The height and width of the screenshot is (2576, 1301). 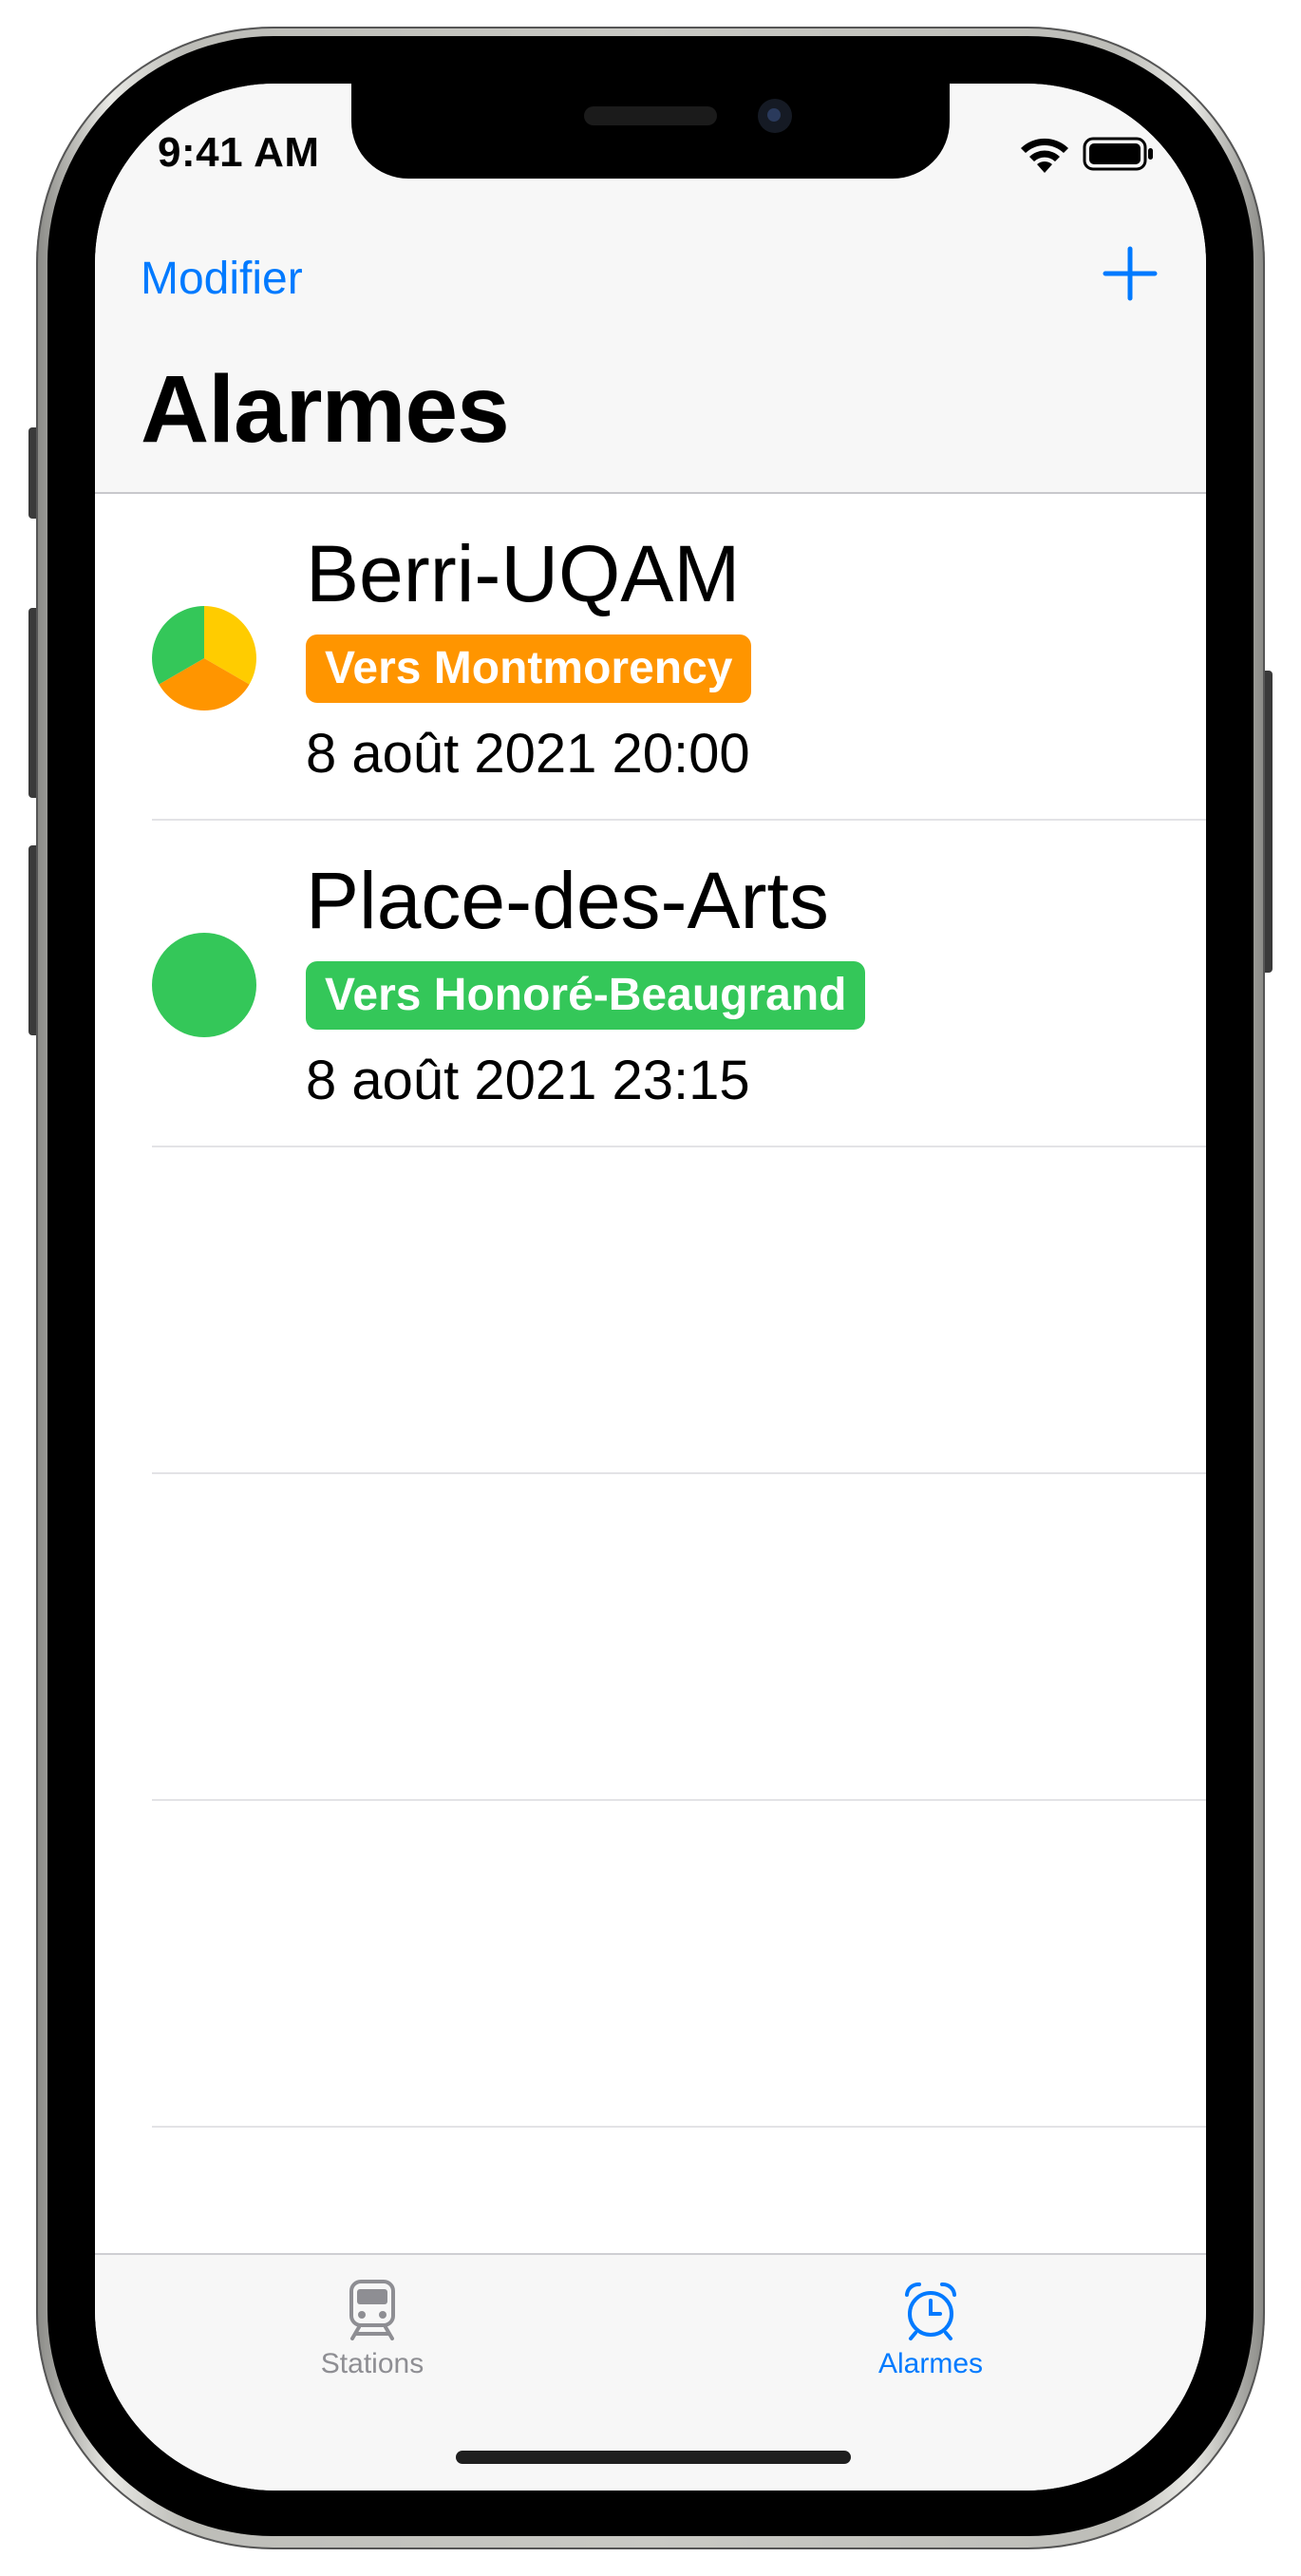 What do you see at coordinates (204, 658) in the screenshot?
I see `metro-lines-pie-icon` at bounding box center [204, 658].